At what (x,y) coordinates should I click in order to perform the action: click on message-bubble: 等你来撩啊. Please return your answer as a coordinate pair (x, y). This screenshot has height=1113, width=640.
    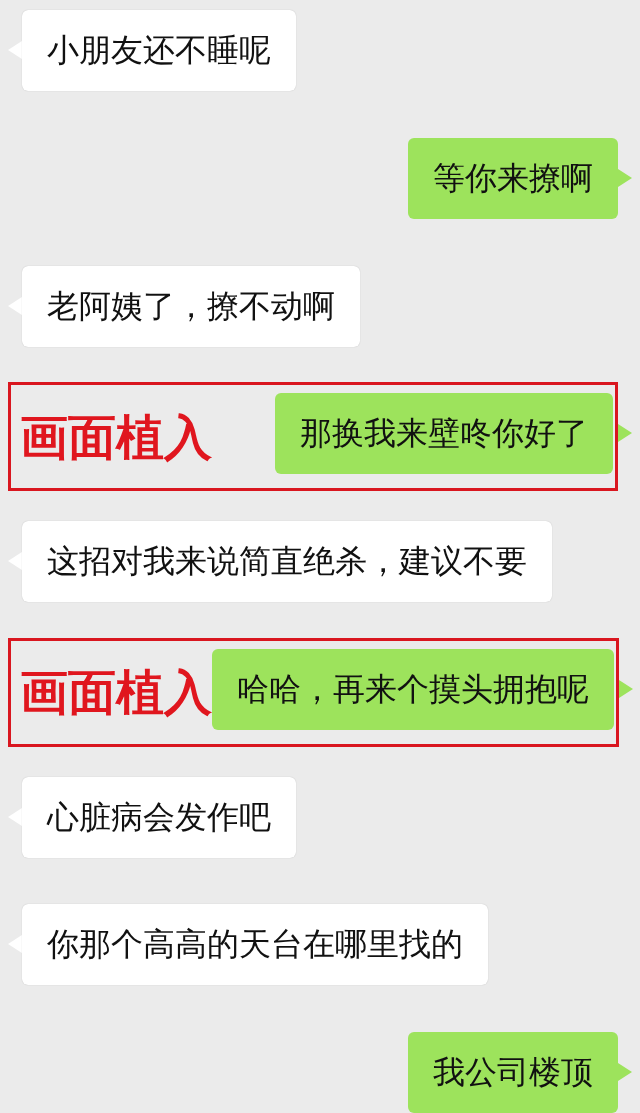
    Looking at the image, I should click on (513, 178).